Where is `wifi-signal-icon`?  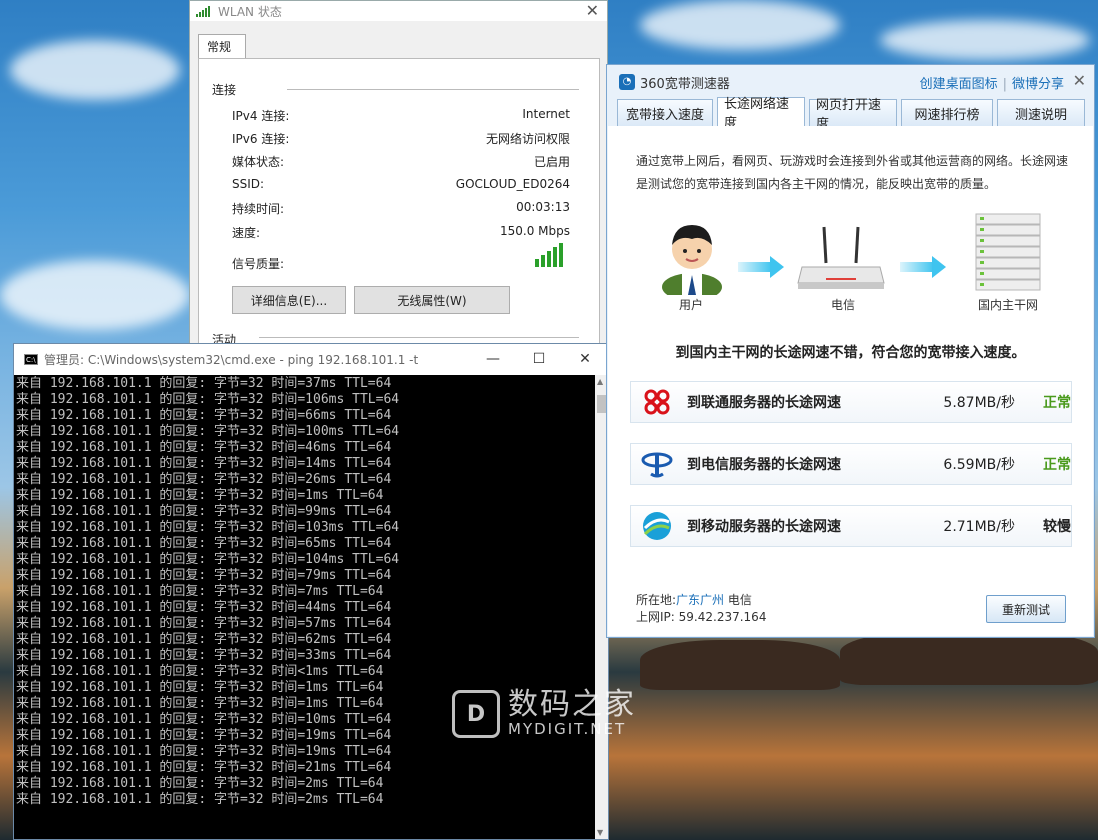 wifi-signal-icon is located at coordinates (204, 11).